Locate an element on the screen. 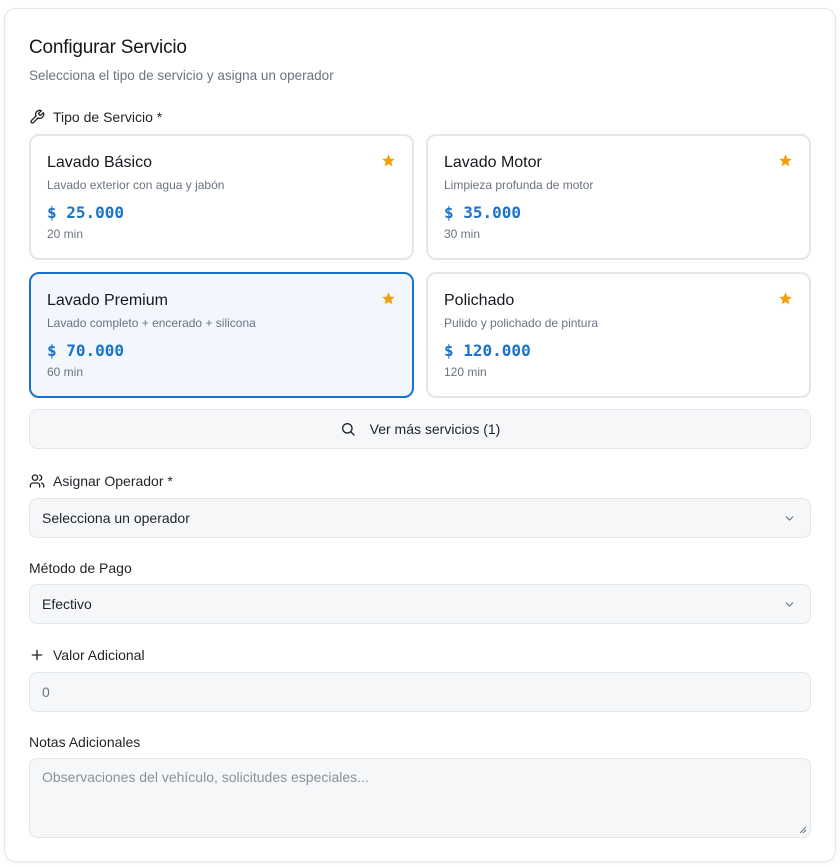 The width and height of the screenshot is (840, 867). service-name: Lavado Premium is located at coordinates (107, 300).